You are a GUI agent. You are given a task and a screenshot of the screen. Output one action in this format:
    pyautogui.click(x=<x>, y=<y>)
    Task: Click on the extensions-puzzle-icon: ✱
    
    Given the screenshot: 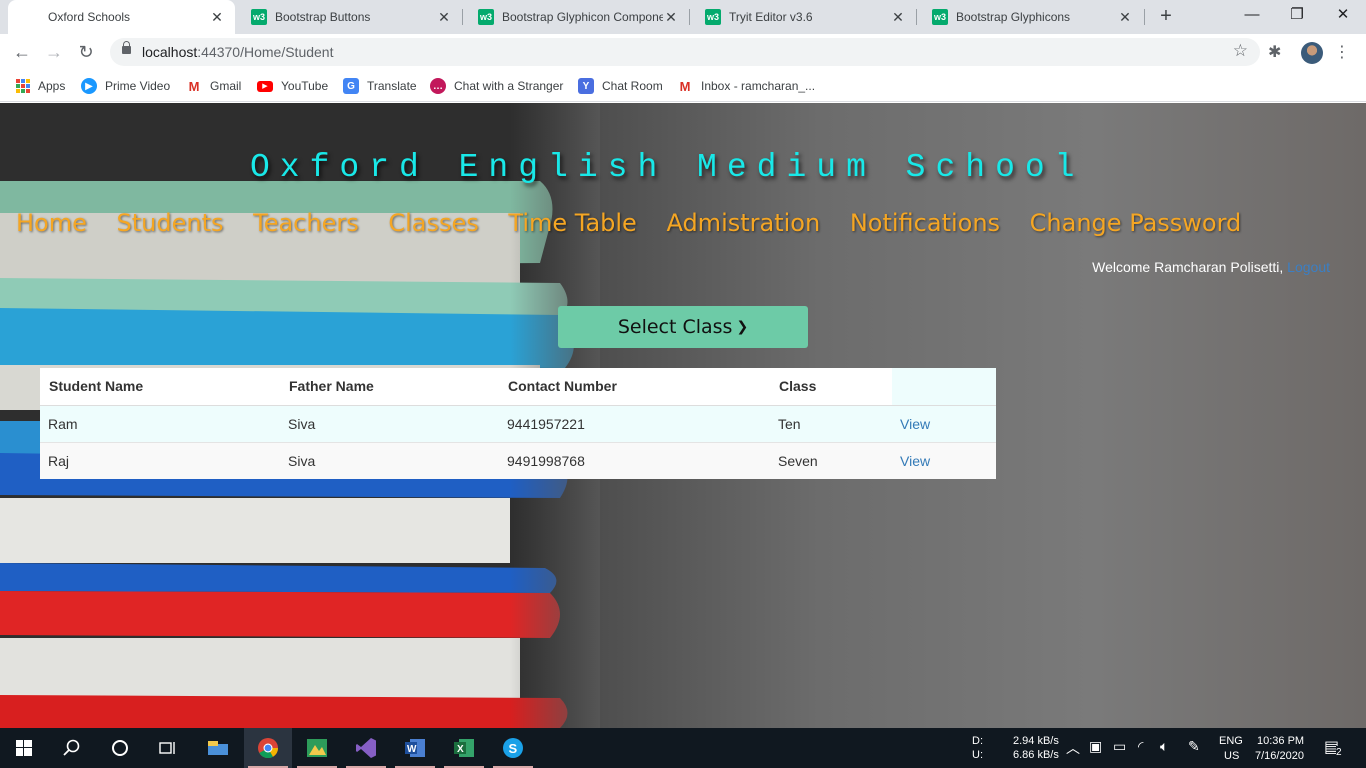 What is the action you would take?
    pyautogui.click(x=1274, y=52)
    